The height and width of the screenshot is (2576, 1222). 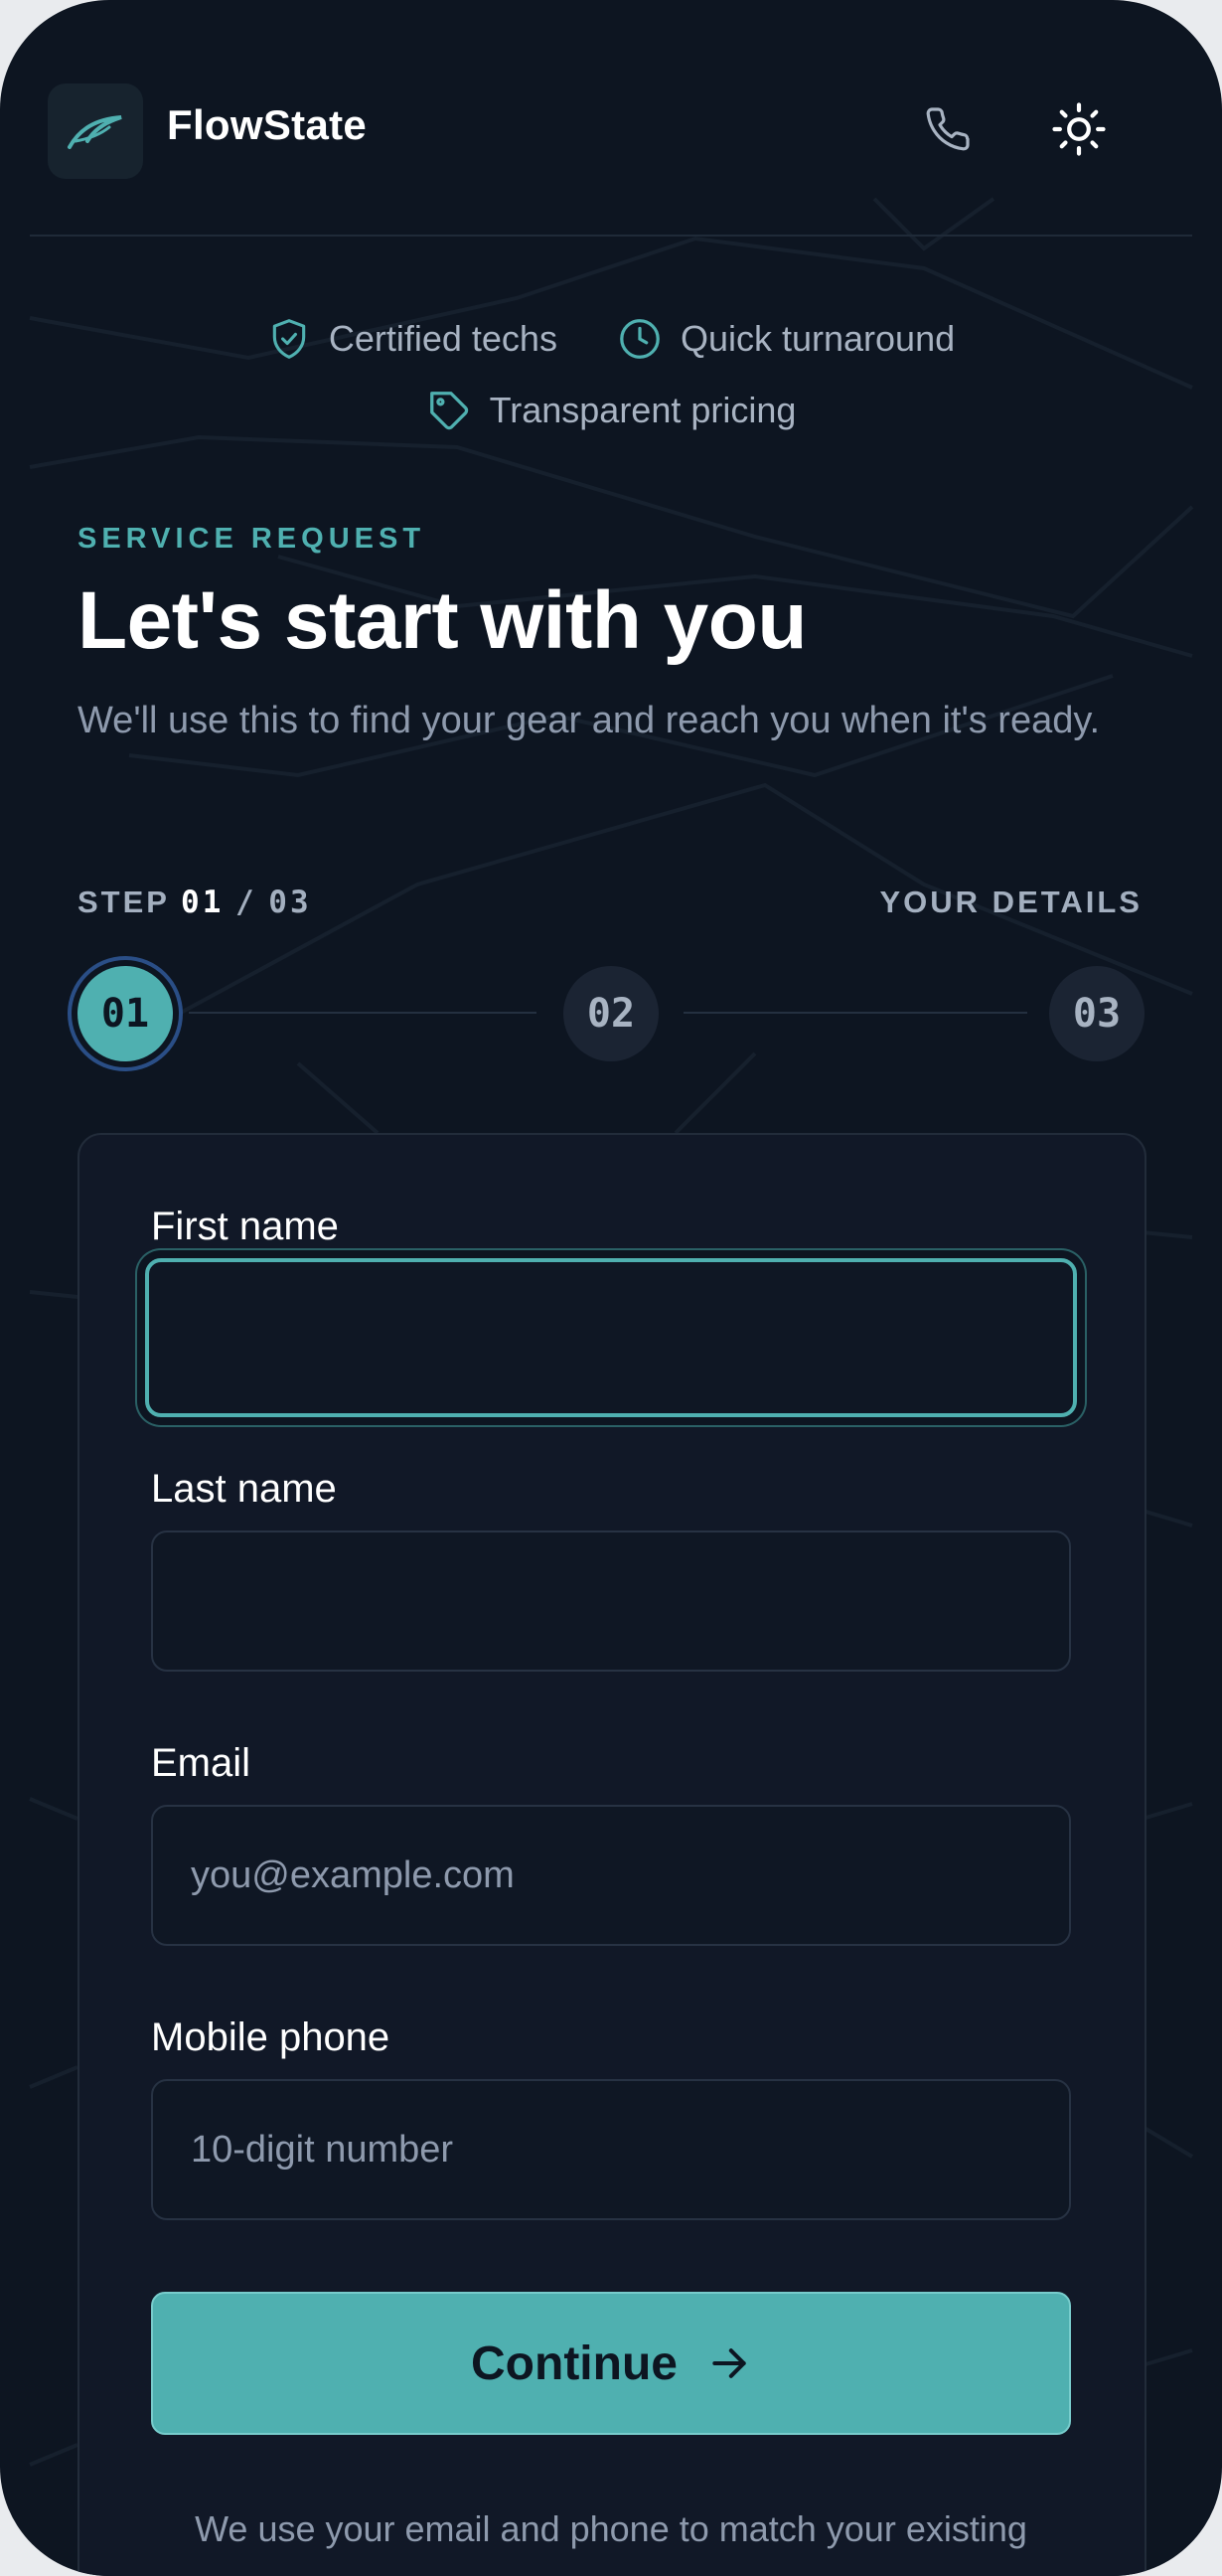 What do you see at coordinates (201, 1763) in the screenshot?
I see `email-label: Email` at bounding box center [201, 1763].